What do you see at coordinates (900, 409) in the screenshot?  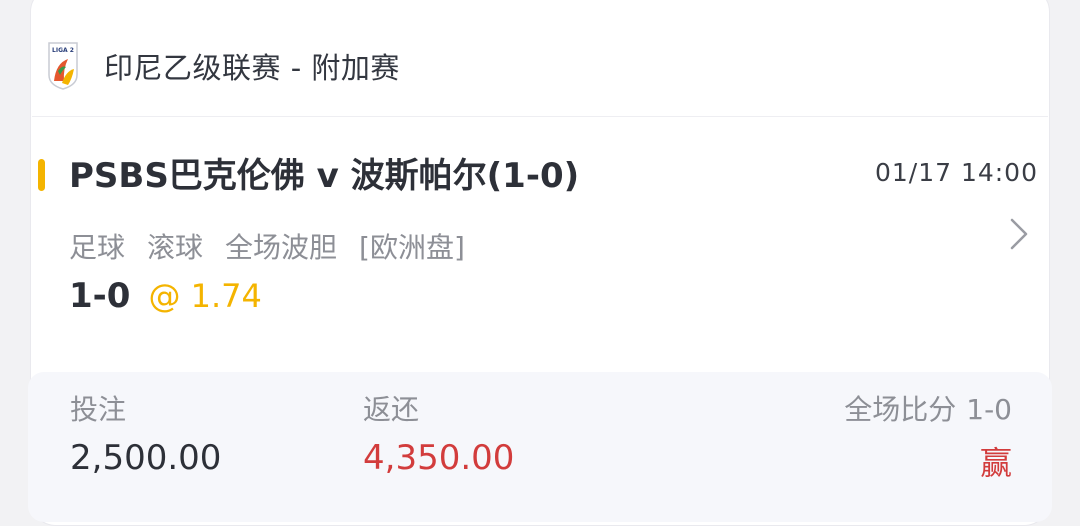 I see `result-label: 全场比分` at bounding box center [900, 409].